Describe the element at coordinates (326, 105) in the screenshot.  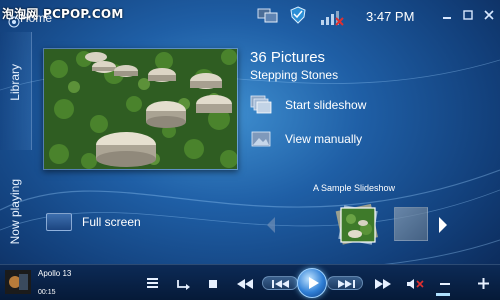
I see `start-slideshow-label: Start slideshow` at that location.